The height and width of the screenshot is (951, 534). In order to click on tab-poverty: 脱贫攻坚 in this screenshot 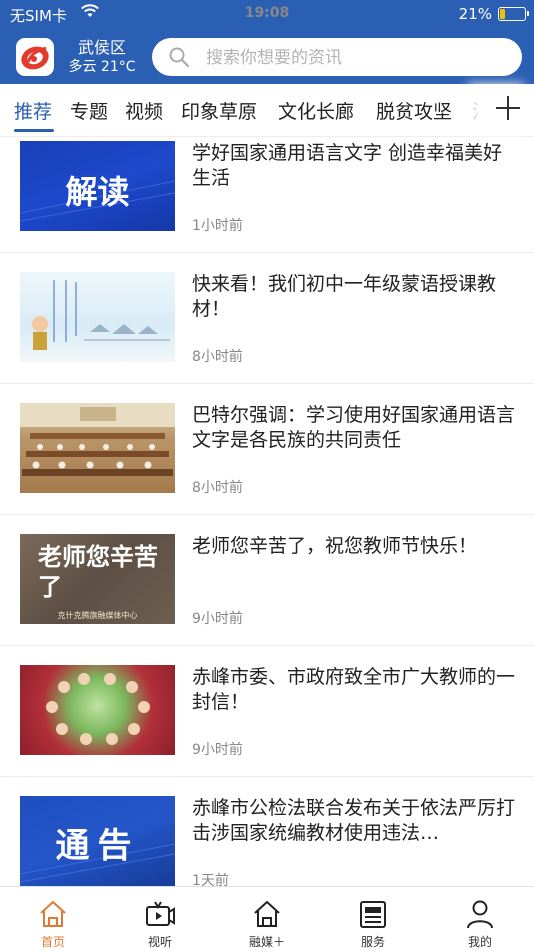, I will do `click(414, 110)`.